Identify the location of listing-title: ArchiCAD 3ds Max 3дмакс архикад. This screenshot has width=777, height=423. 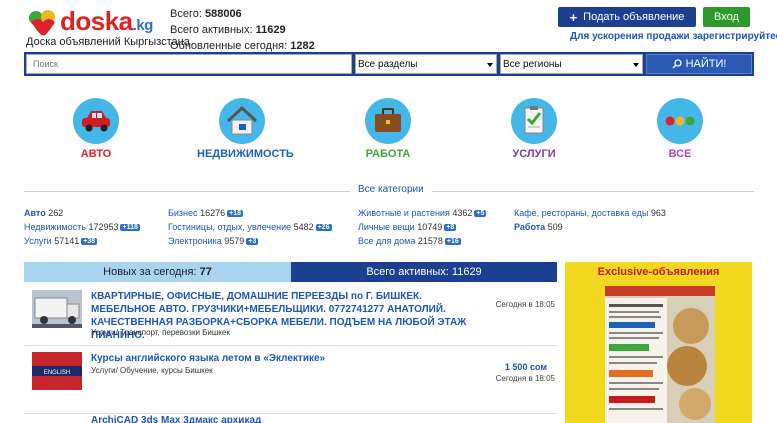
(286, 418).